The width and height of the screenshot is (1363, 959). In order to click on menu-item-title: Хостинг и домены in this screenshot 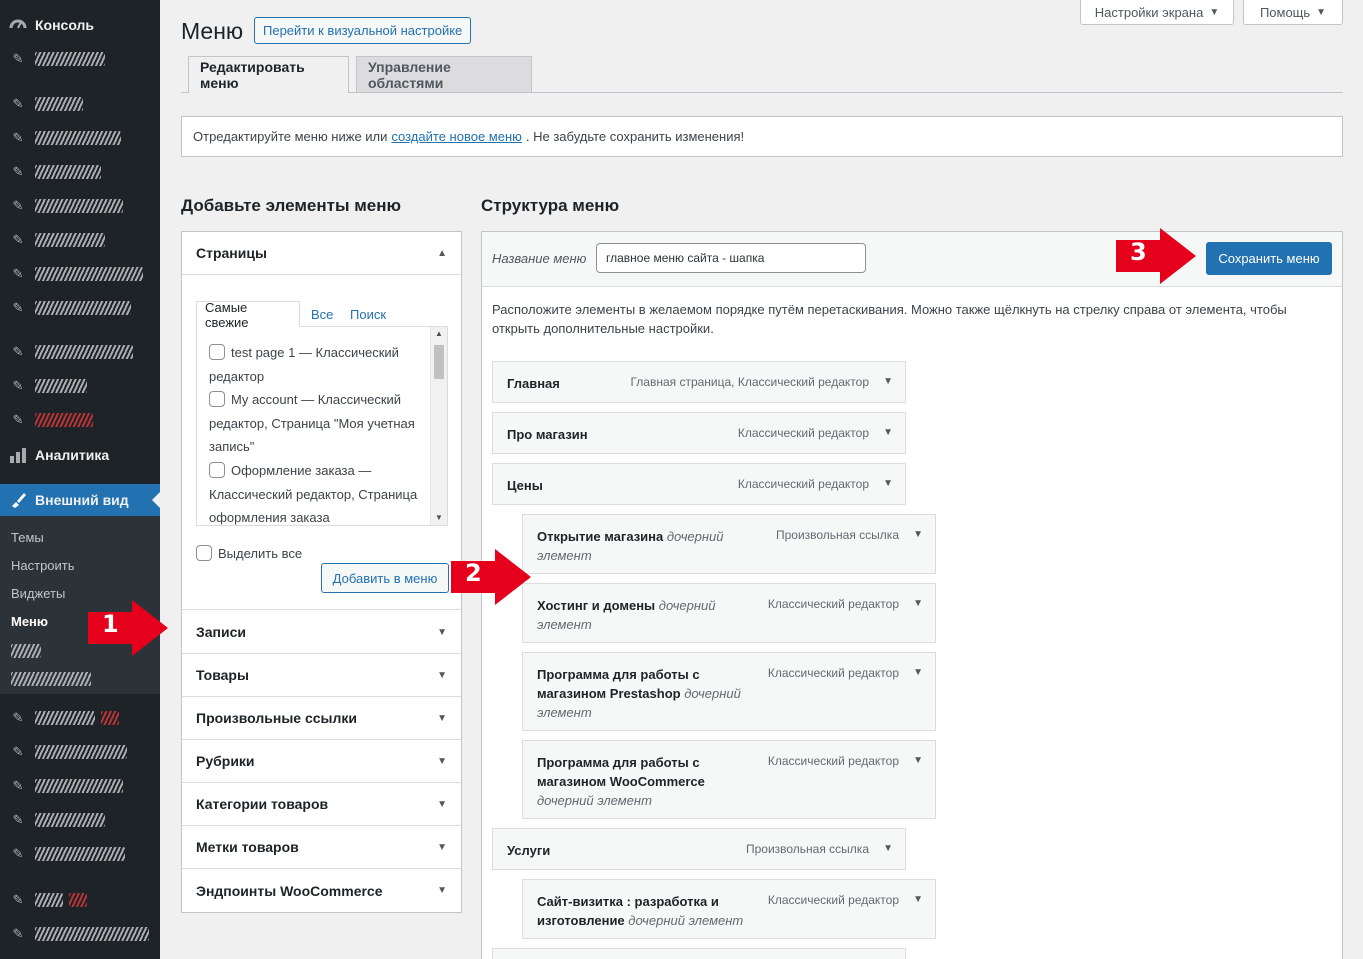, I will do `click(596, 605)`.